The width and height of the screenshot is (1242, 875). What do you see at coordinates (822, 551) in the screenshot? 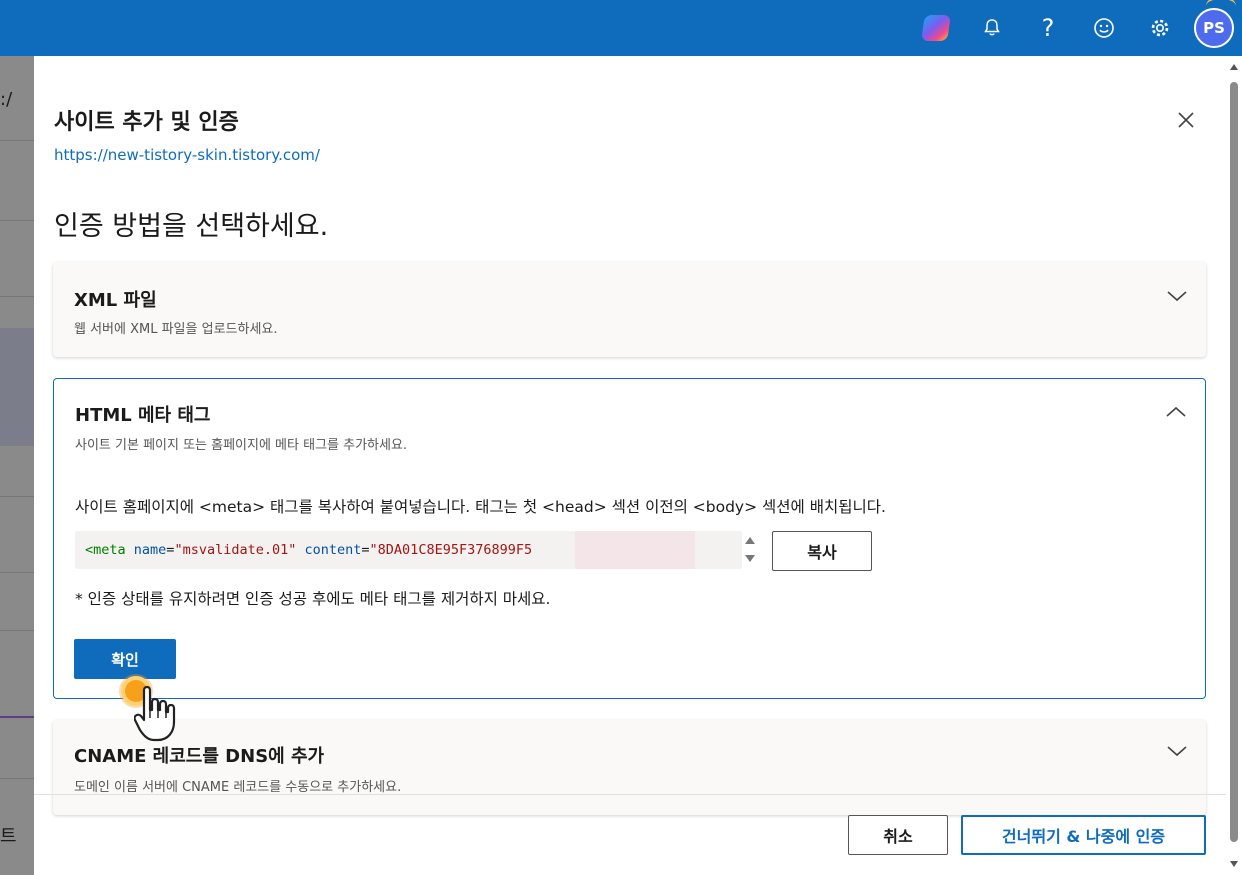
I see `copy-button: 복사` at bounding box center [822, 551].